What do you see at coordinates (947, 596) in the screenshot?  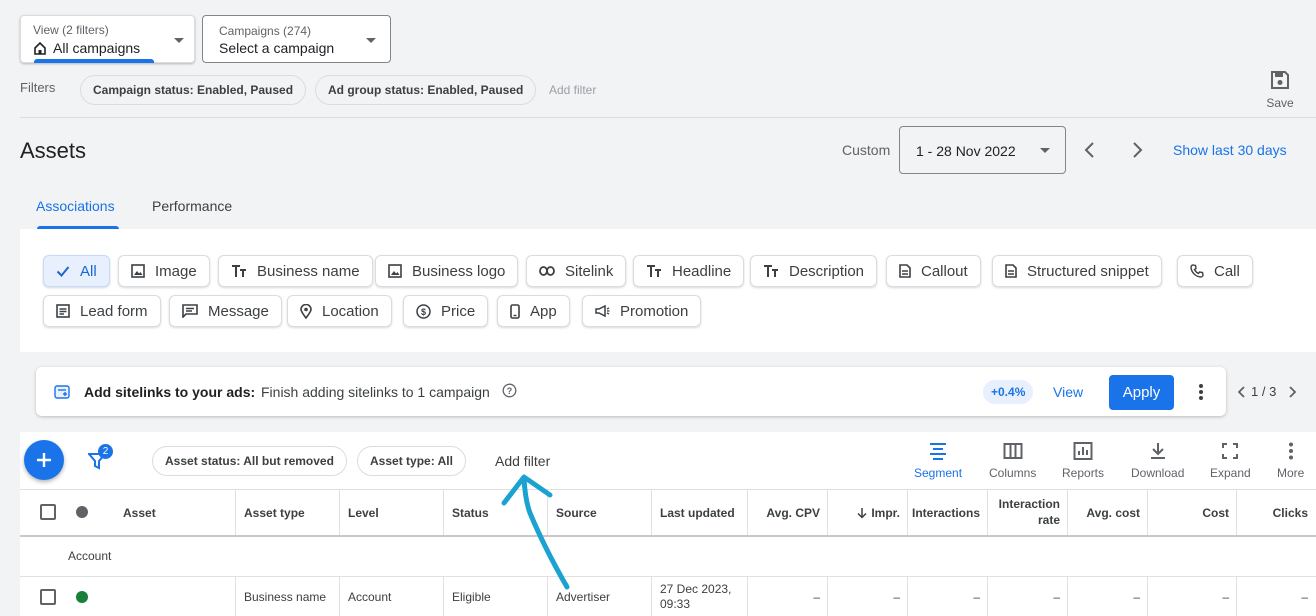 I see `cell-interactions: –` at bounding box center [947, 596].